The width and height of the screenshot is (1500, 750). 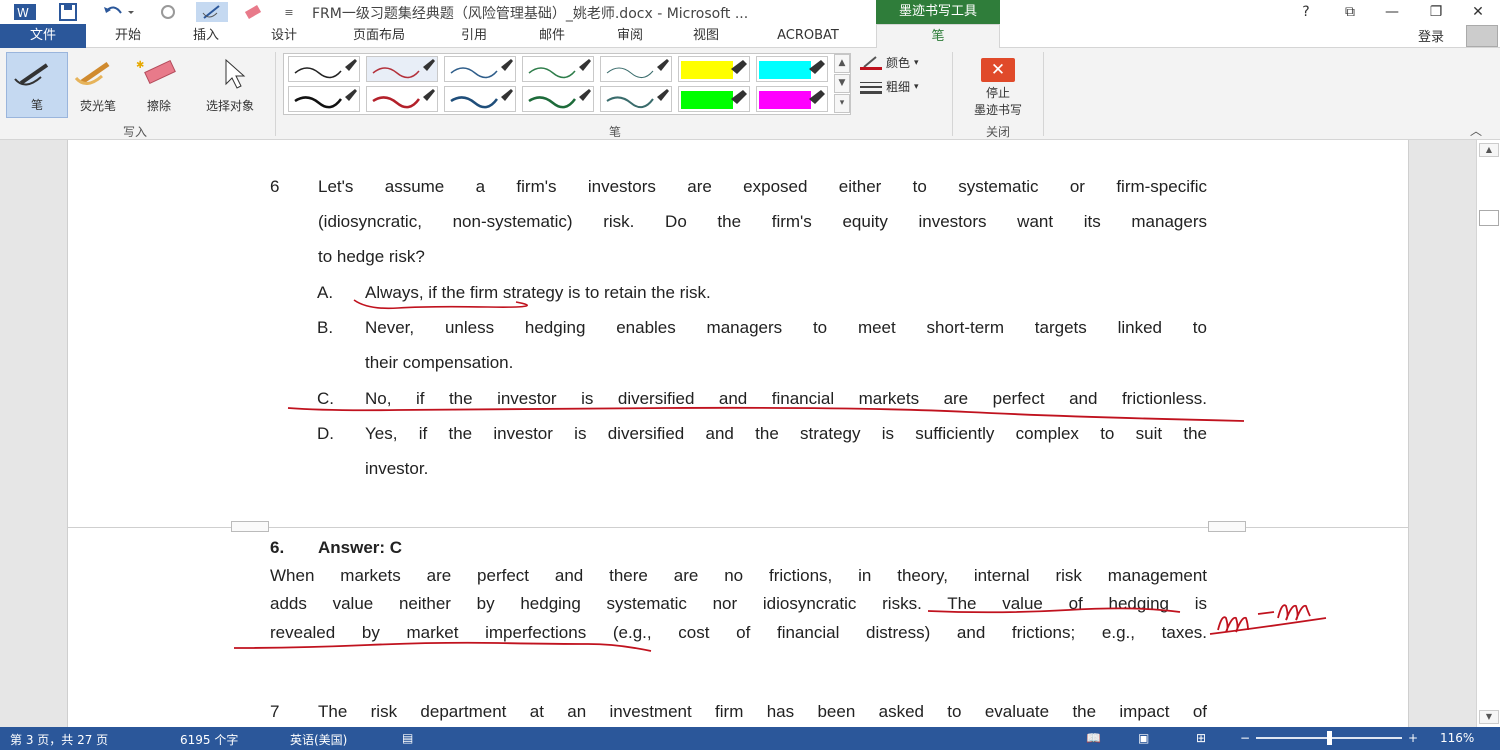 What do you see at coordinates (440, 304) in the screenshot?
I see `ink-underline-option-a` at bounding box center [440, 304].